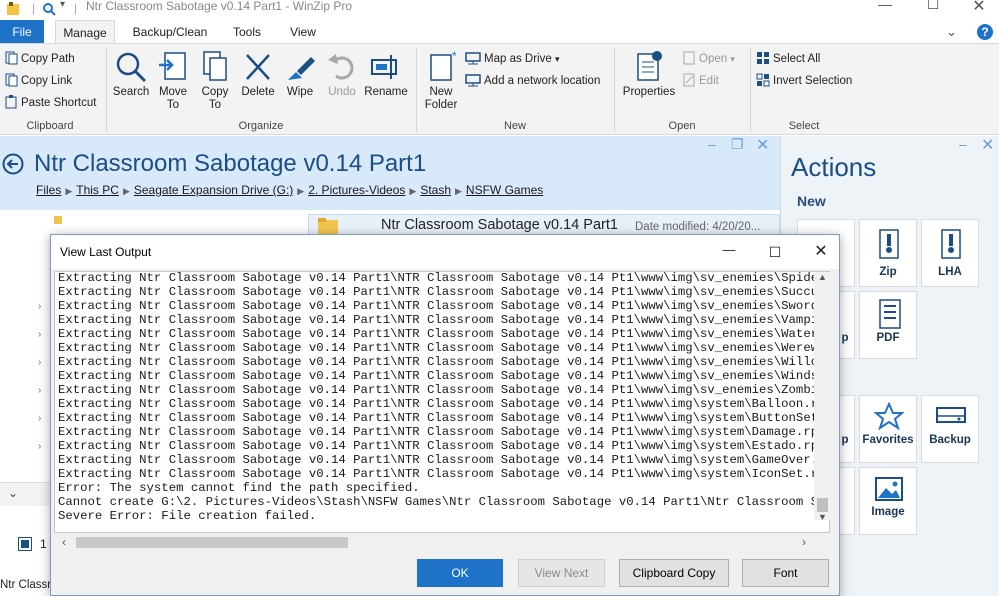  I want to click on tab-file: File, so click(22, 32).